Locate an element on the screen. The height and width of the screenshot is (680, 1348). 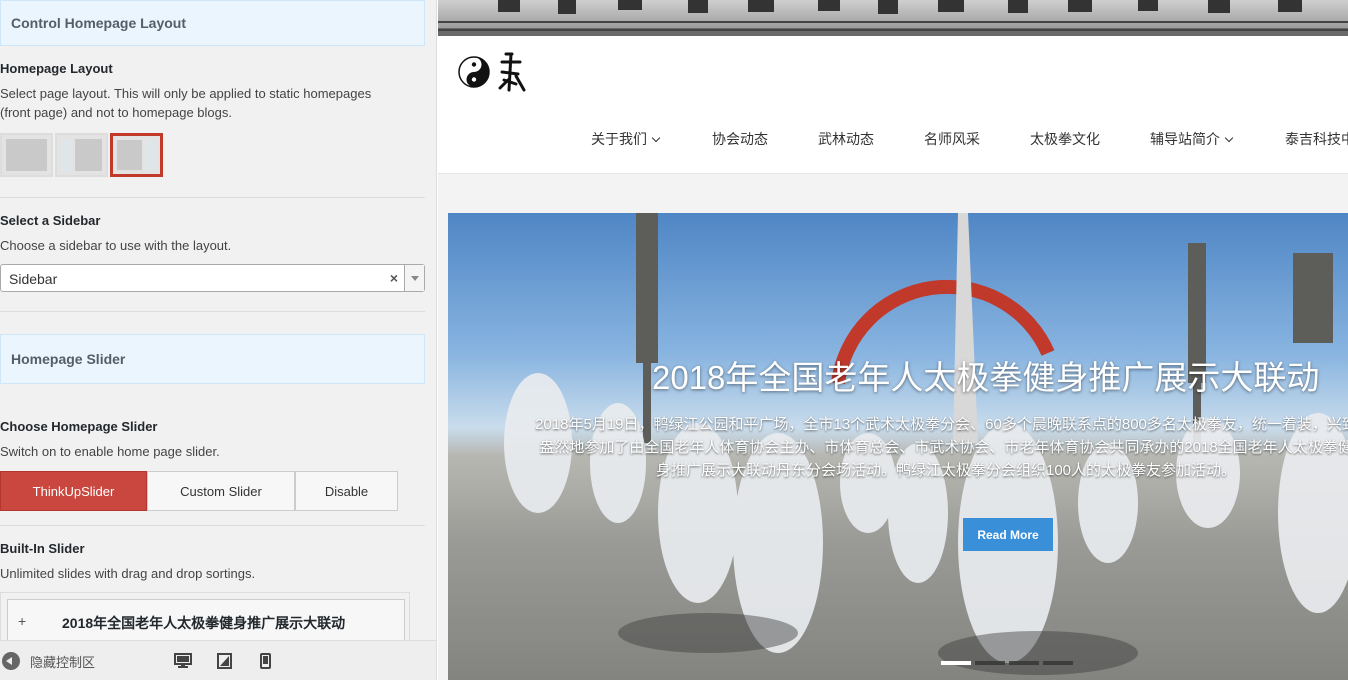
nav-item-about: 关于我们 is located at coordinates (626, 139).